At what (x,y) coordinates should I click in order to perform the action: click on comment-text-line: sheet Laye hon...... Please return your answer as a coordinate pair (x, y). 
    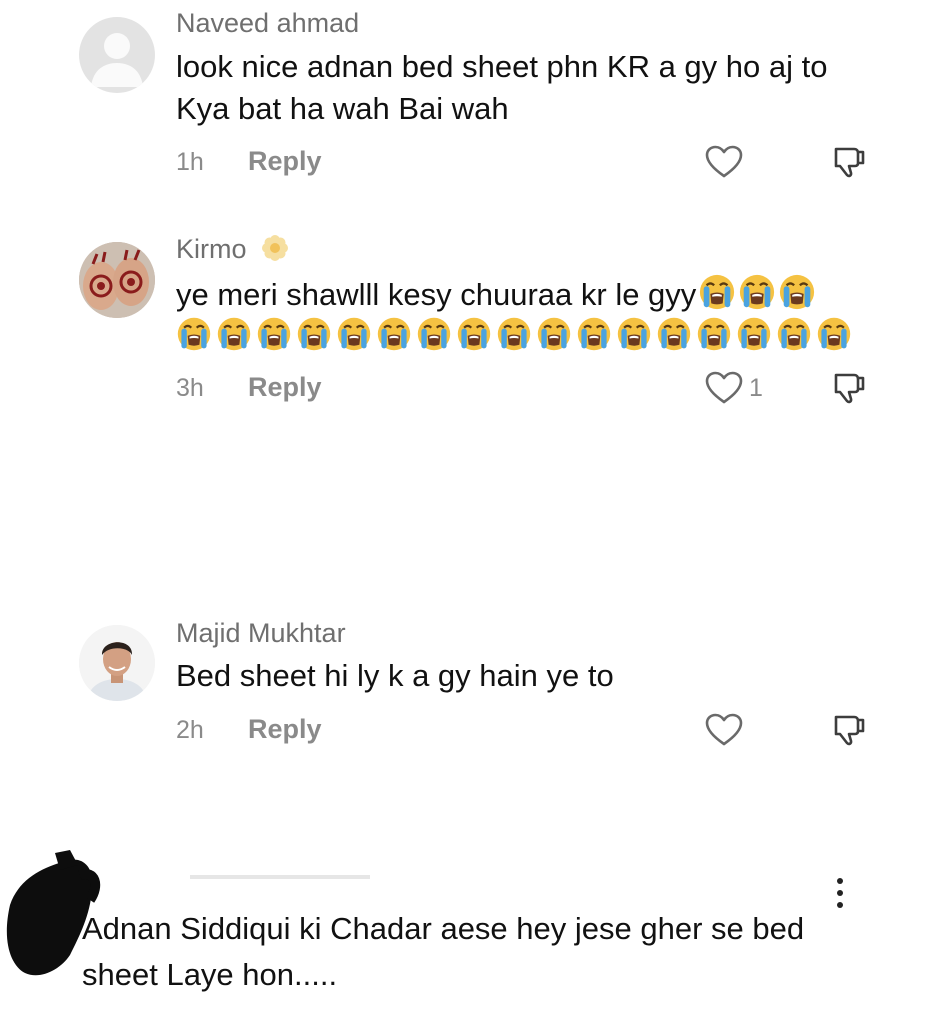
    Looking at the image, I should click on (210, 974).